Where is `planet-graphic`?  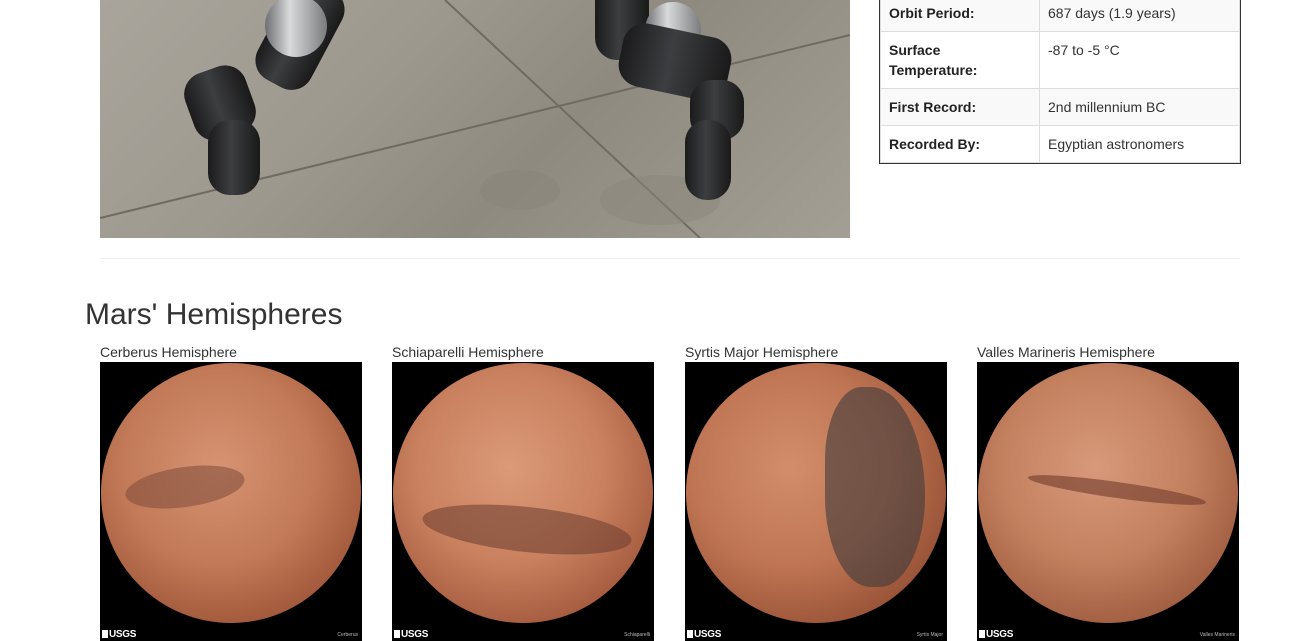 planet-graphic is located at coordinates (523, 493).